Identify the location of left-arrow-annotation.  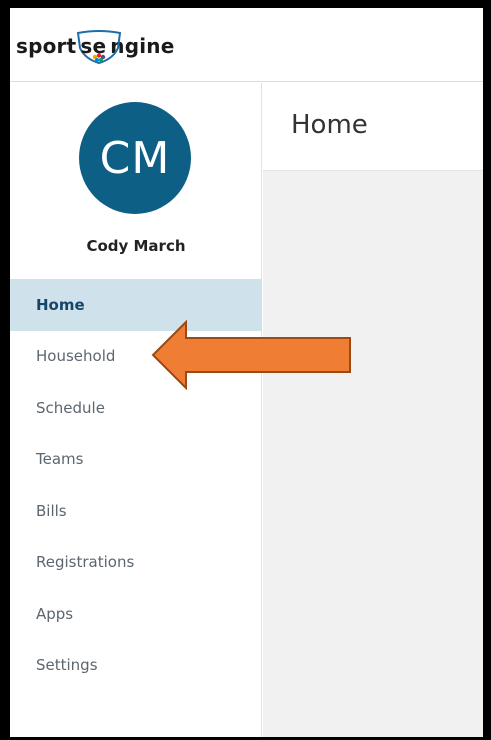
(251, 355).